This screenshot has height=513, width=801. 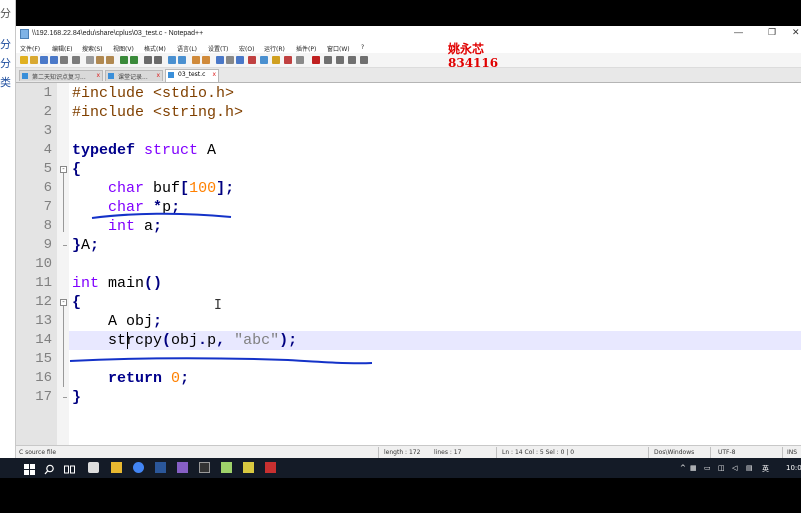 What do you see at coordinates (86, 283) in the screenshot?
I see `code-token: int` at bounding box center [86, 283].